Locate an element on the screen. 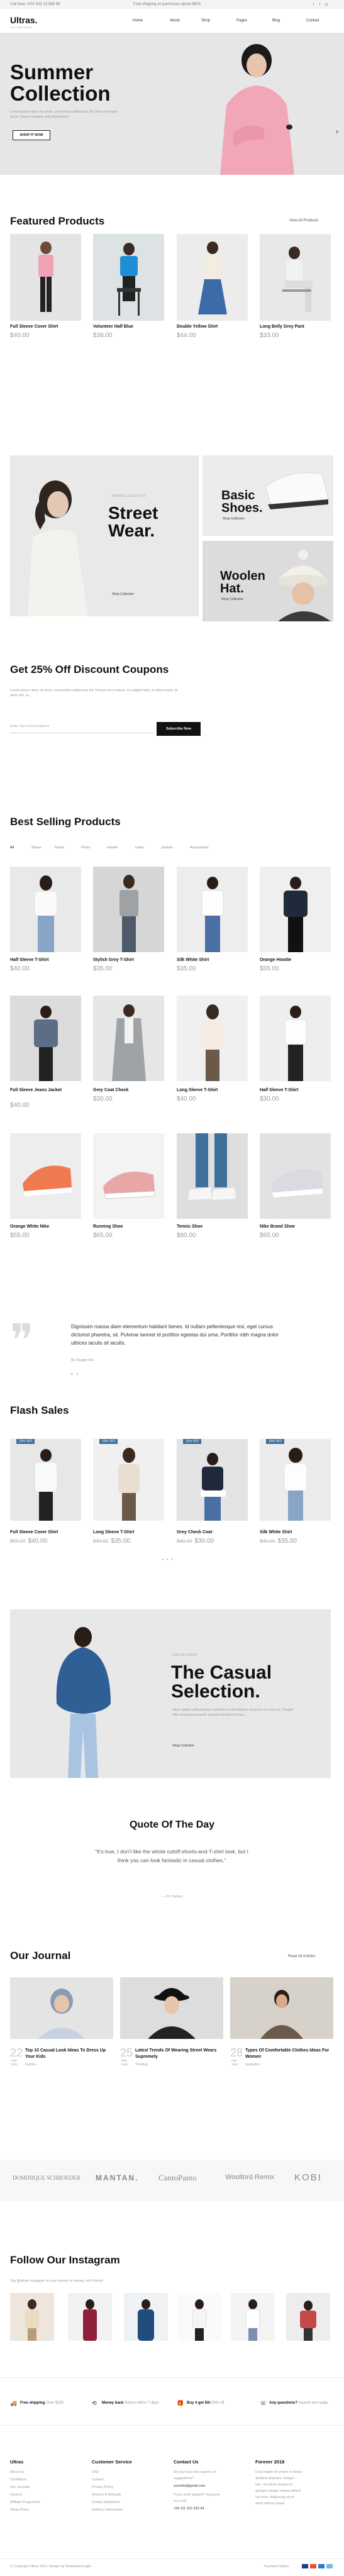 This screenshot has height=2576, width=344. street-wear-link: Shop Collection is located at coordinates (123, 594).